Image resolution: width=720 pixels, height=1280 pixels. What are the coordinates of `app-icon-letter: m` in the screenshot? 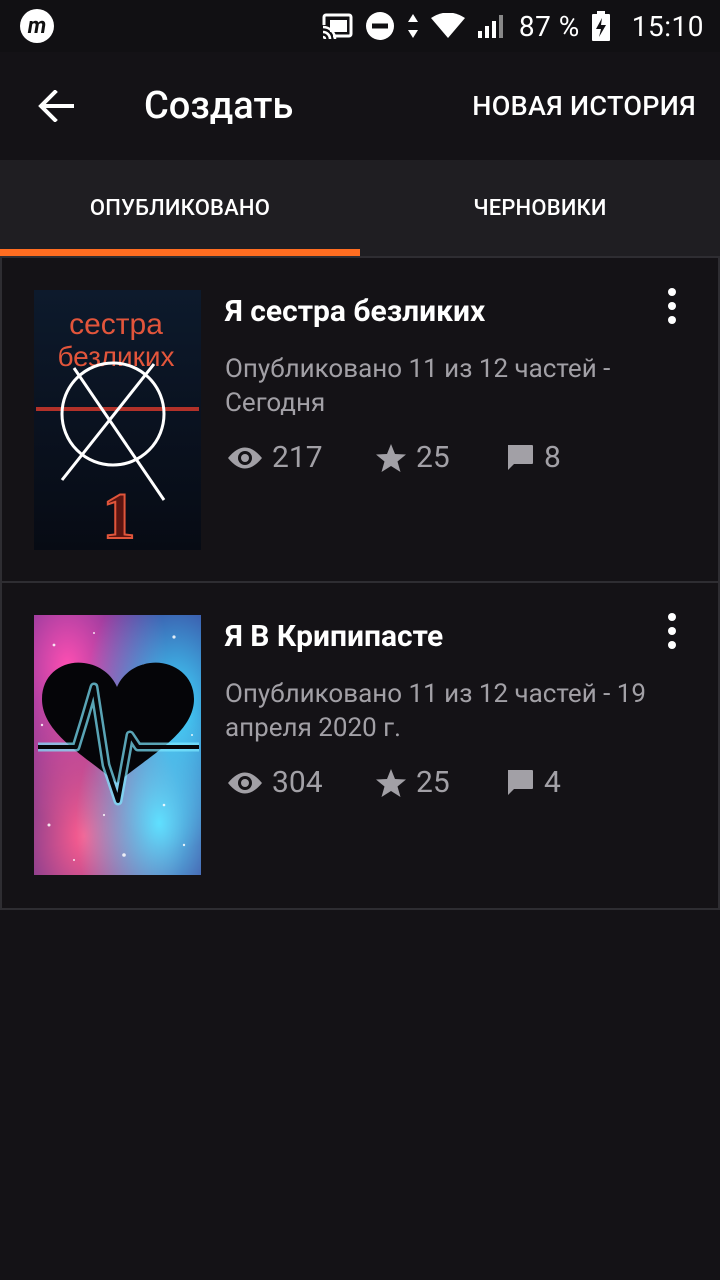 It's located at (37, 26).